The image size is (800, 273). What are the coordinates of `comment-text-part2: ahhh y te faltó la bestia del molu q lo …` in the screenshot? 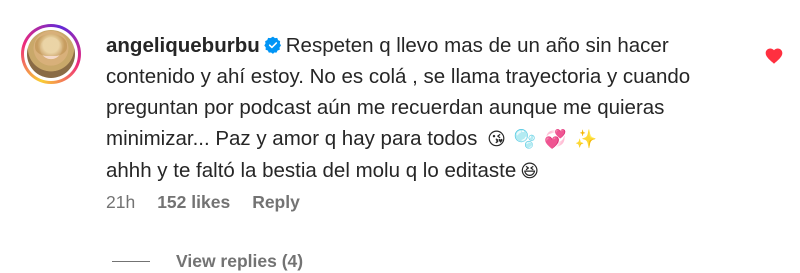 It's located at (311, 170).